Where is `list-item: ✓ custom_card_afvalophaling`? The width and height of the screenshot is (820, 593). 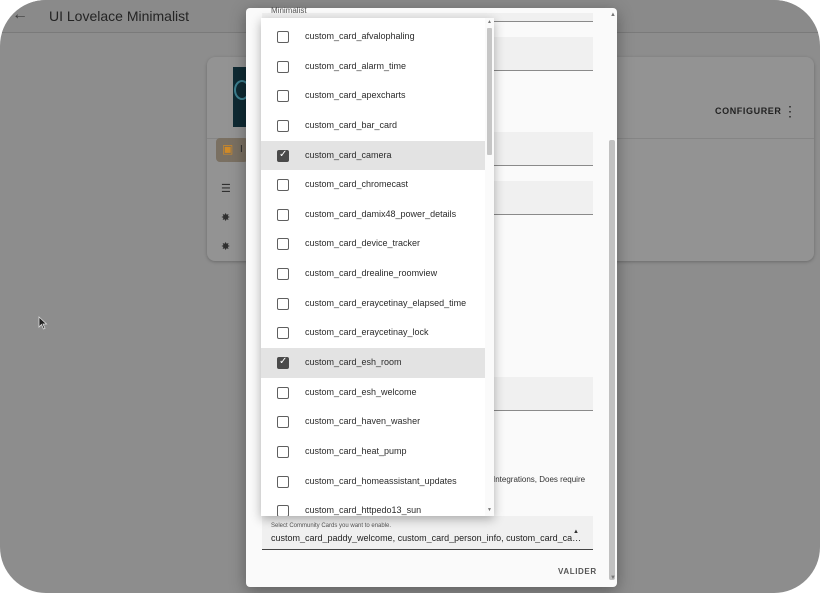
list-item: ✓ custom_card_afvalophaling is located at coordinates (373, 37).